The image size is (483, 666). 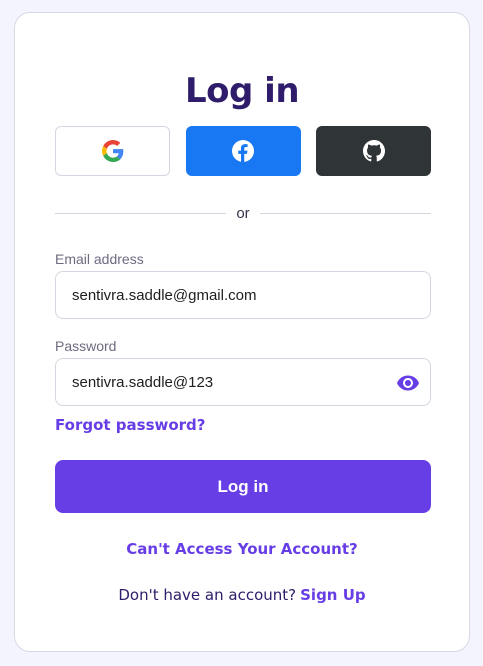 What do you see at coordinates (242, 91) in the screenshot?
I see `page-title: Log in` at bounding box center [242, 91].